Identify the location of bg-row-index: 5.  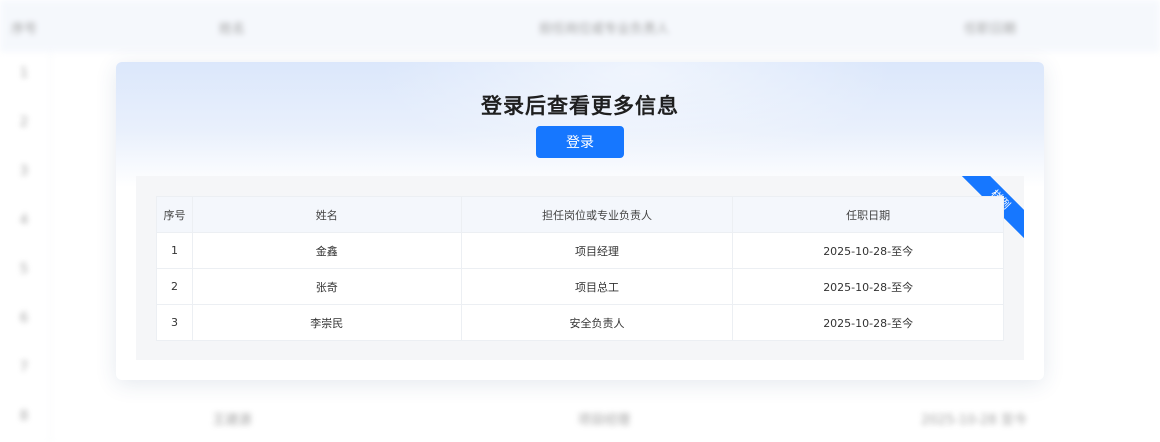
(24, 269).